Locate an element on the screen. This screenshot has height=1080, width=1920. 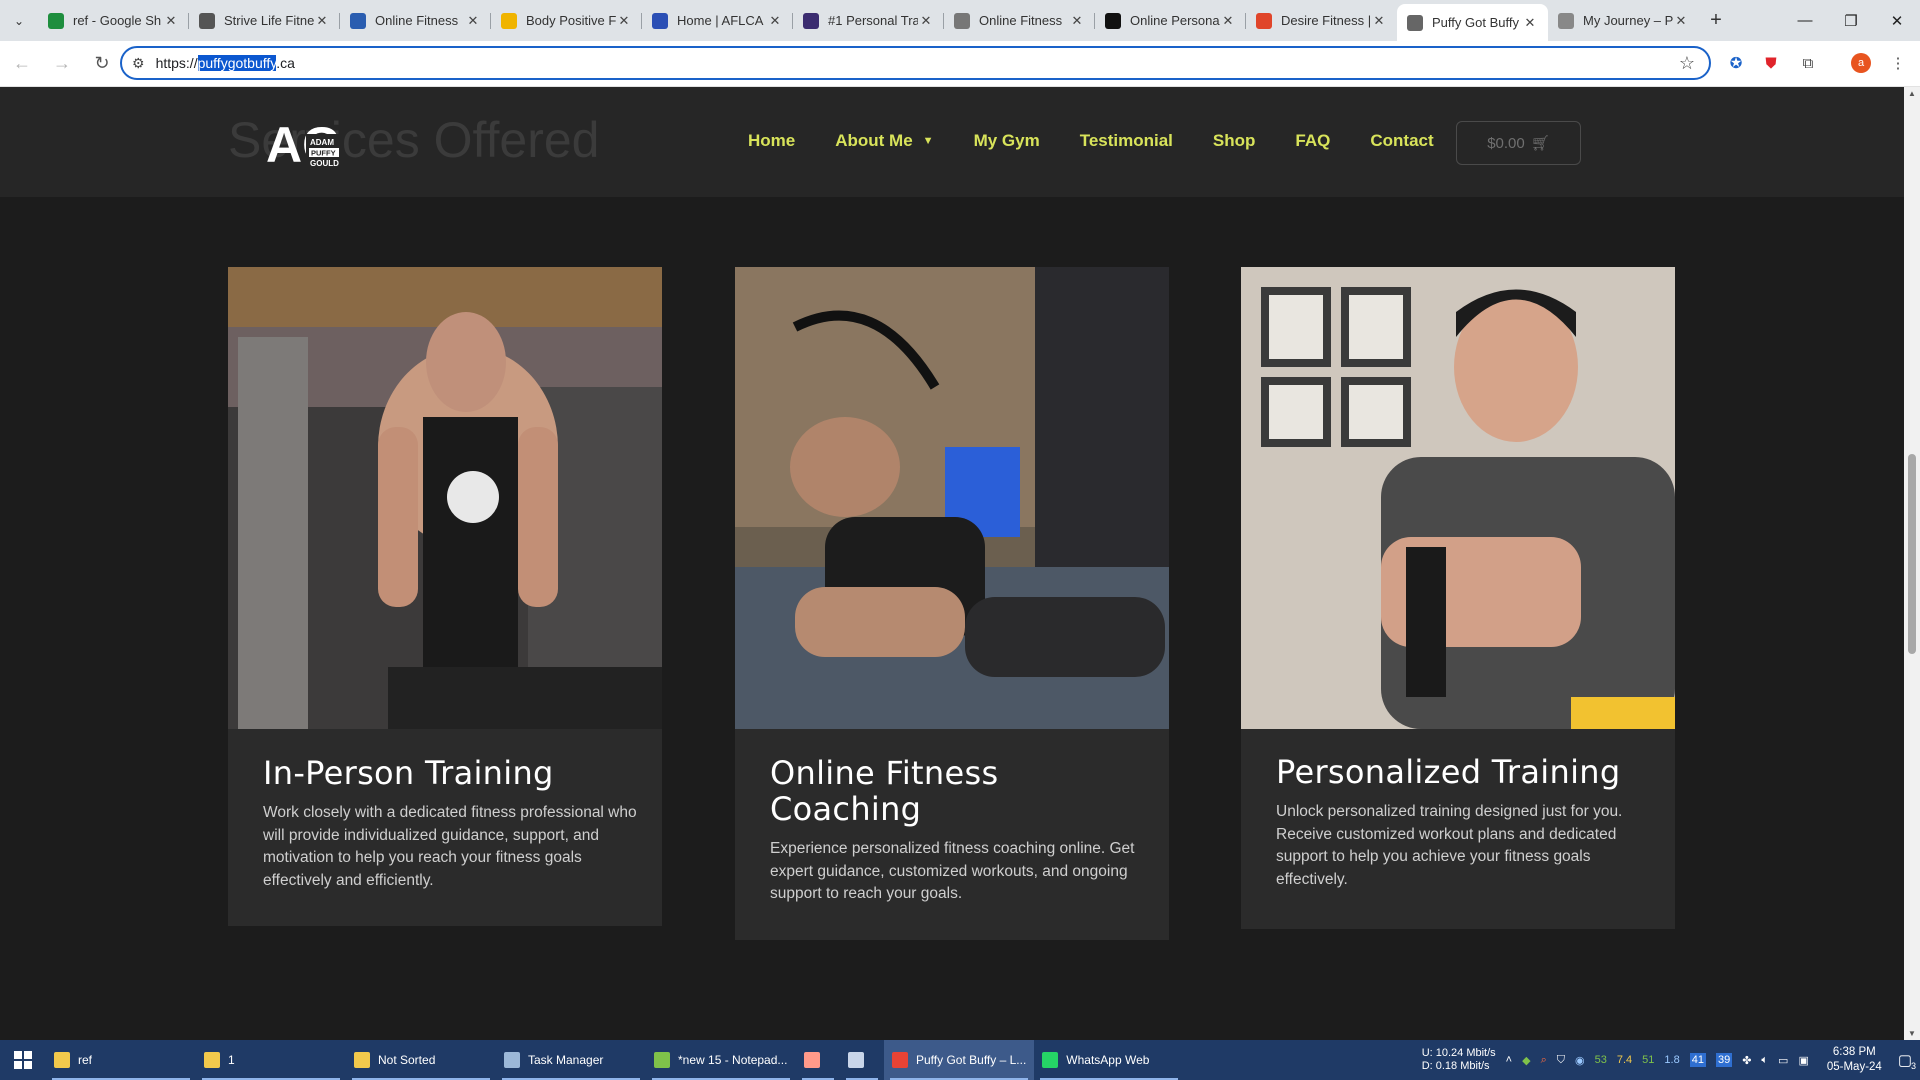
page-scrollbar: ▲ ▼ is located at coordinates (1912, 563).